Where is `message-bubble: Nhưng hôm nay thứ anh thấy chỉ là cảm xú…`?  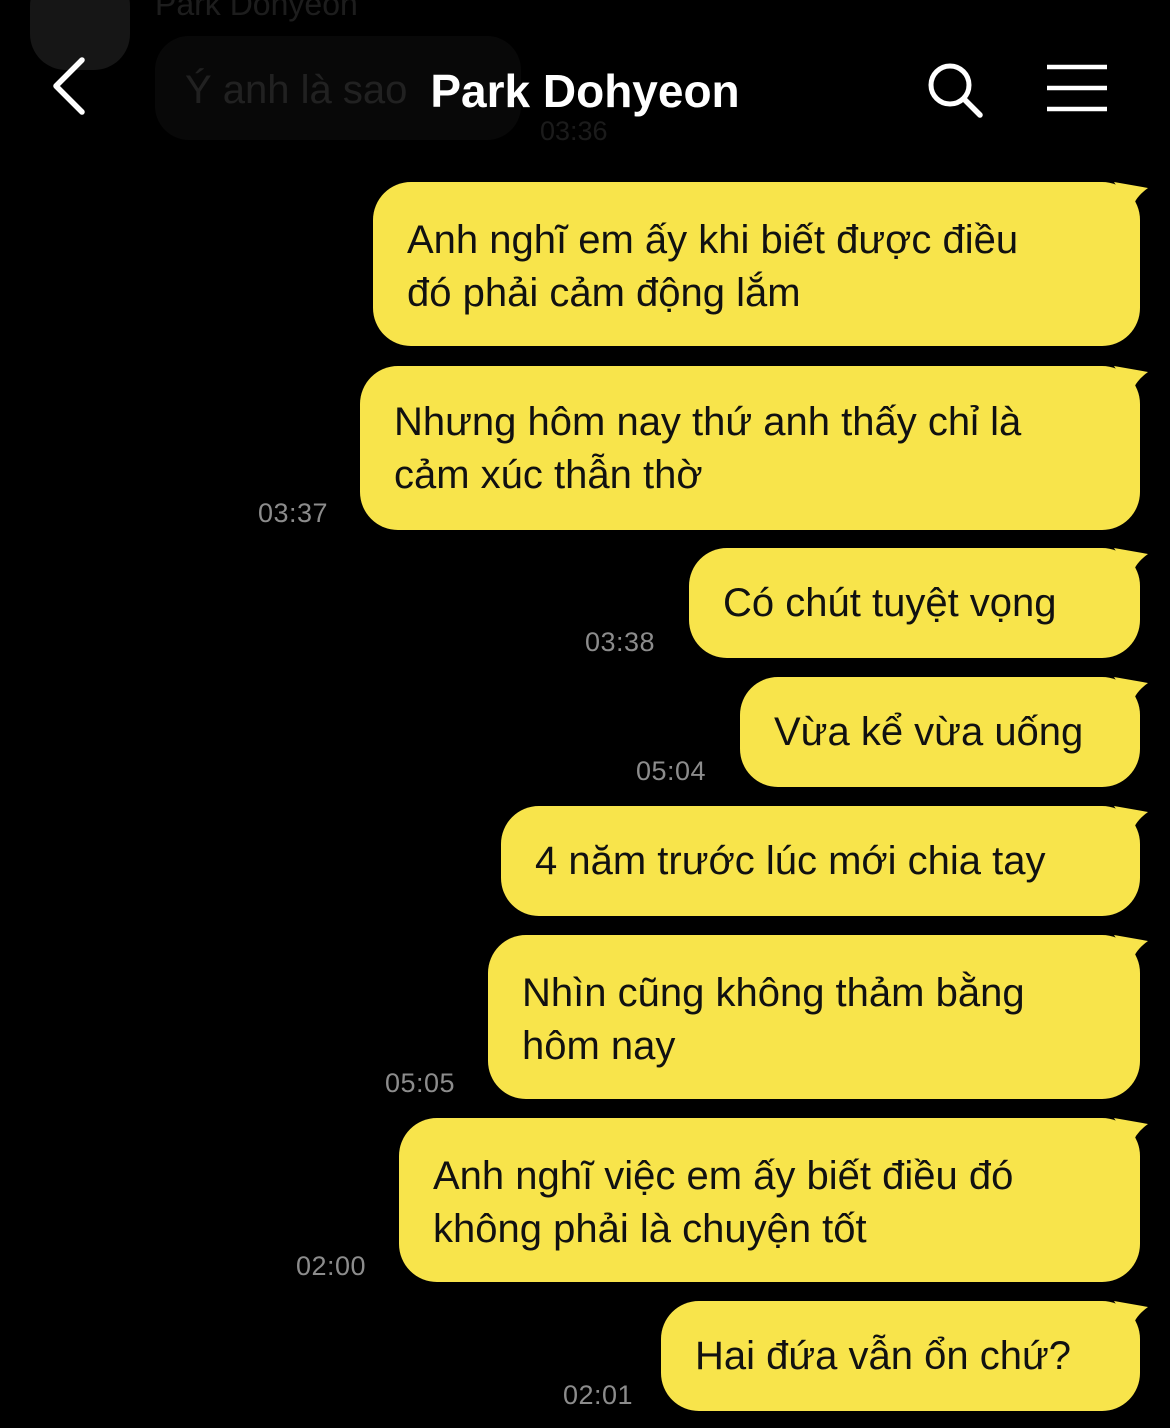 message-bubble: Nhưng hôm nay thứ anh thấy chỉ là cảm xú… is located at coordinates (754, 448).